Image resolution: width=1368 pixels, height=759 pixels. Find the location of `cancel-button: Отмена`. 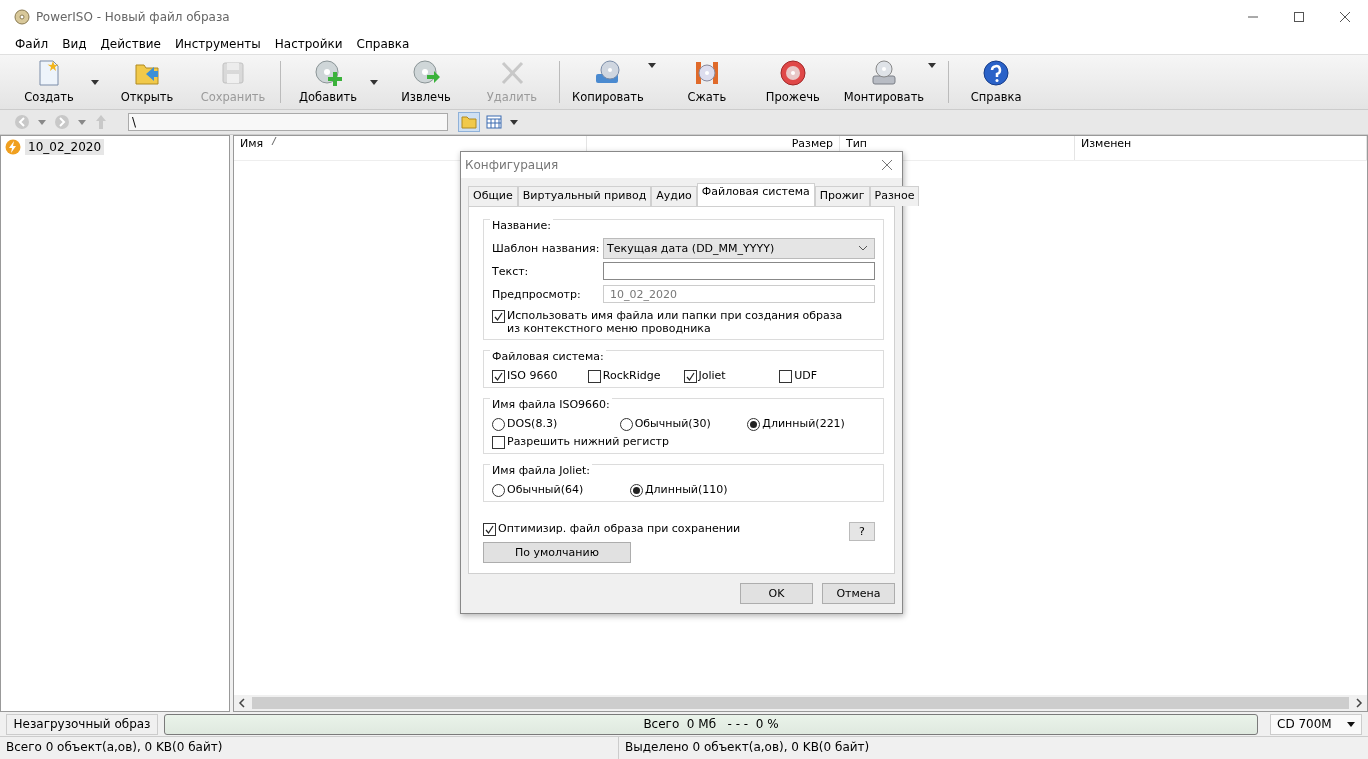

cancel-button: Отмена is located at coordinates (858, 593).